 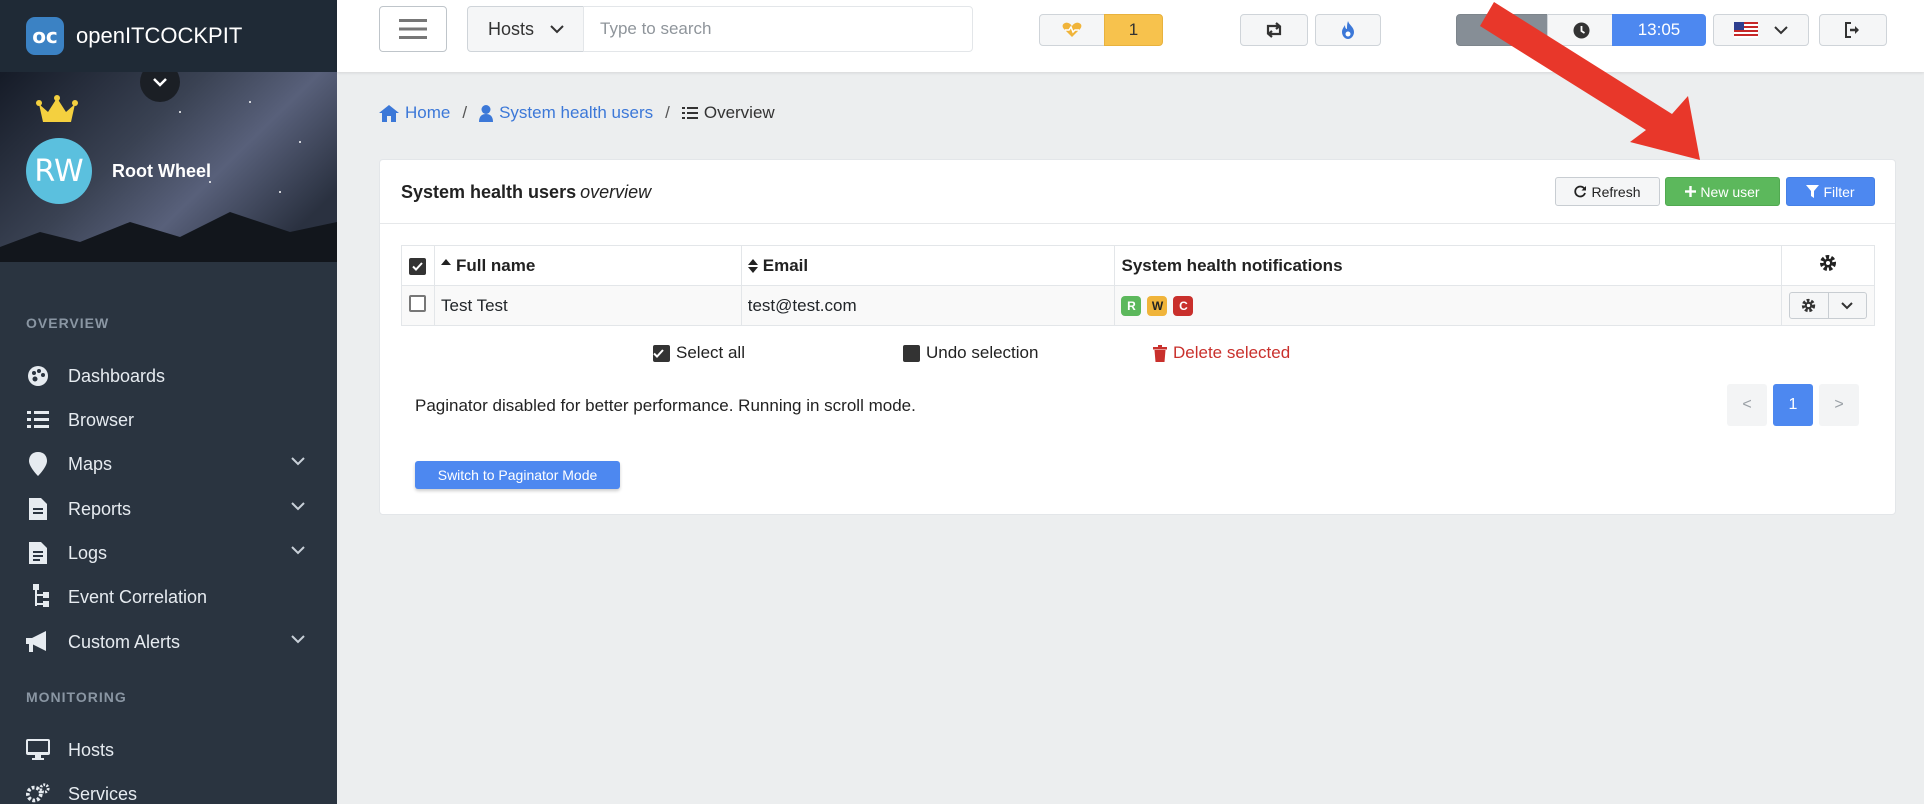 What do you see at coordinates (59, 171) in the screenshot?
I see `avatar: RW` at bounding box center [59, 171].